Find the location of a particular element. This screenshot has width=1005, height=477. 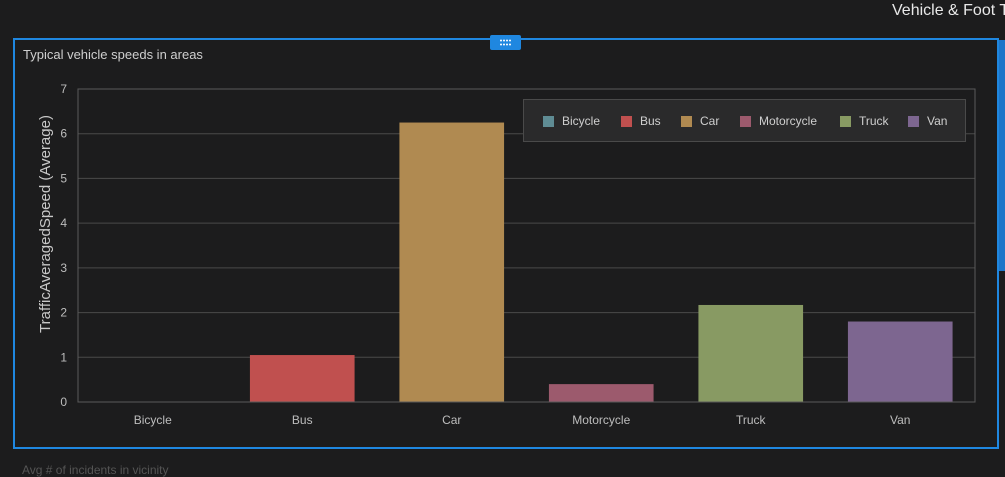

legend-label: Bicycle is located at coordinates (581, 121).